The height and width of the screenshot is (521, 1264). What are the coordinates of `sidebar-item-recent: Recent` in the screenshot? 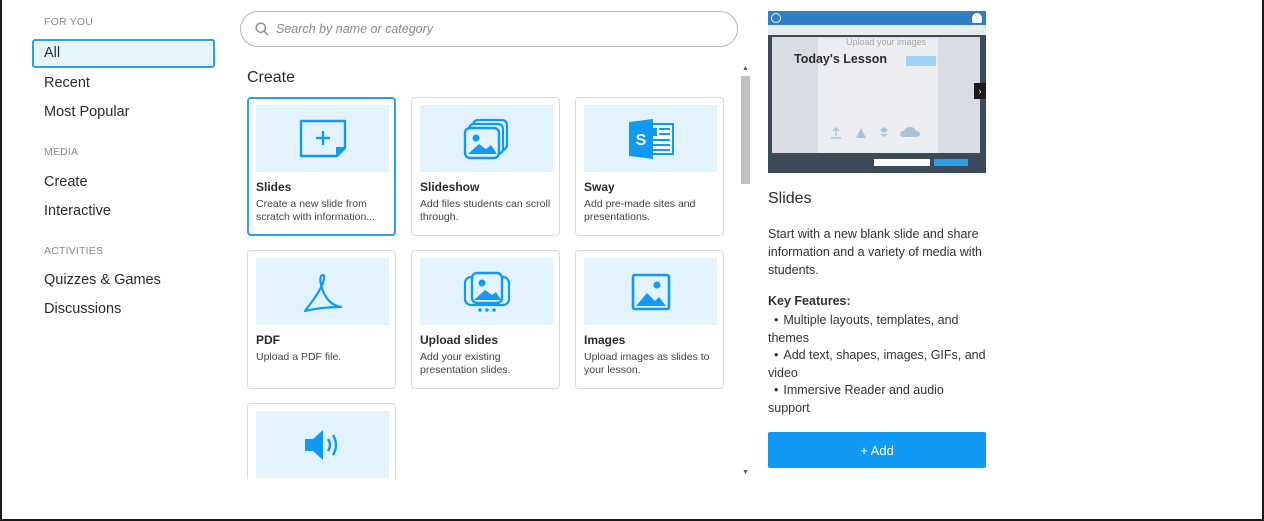 It's located at (61, 83).